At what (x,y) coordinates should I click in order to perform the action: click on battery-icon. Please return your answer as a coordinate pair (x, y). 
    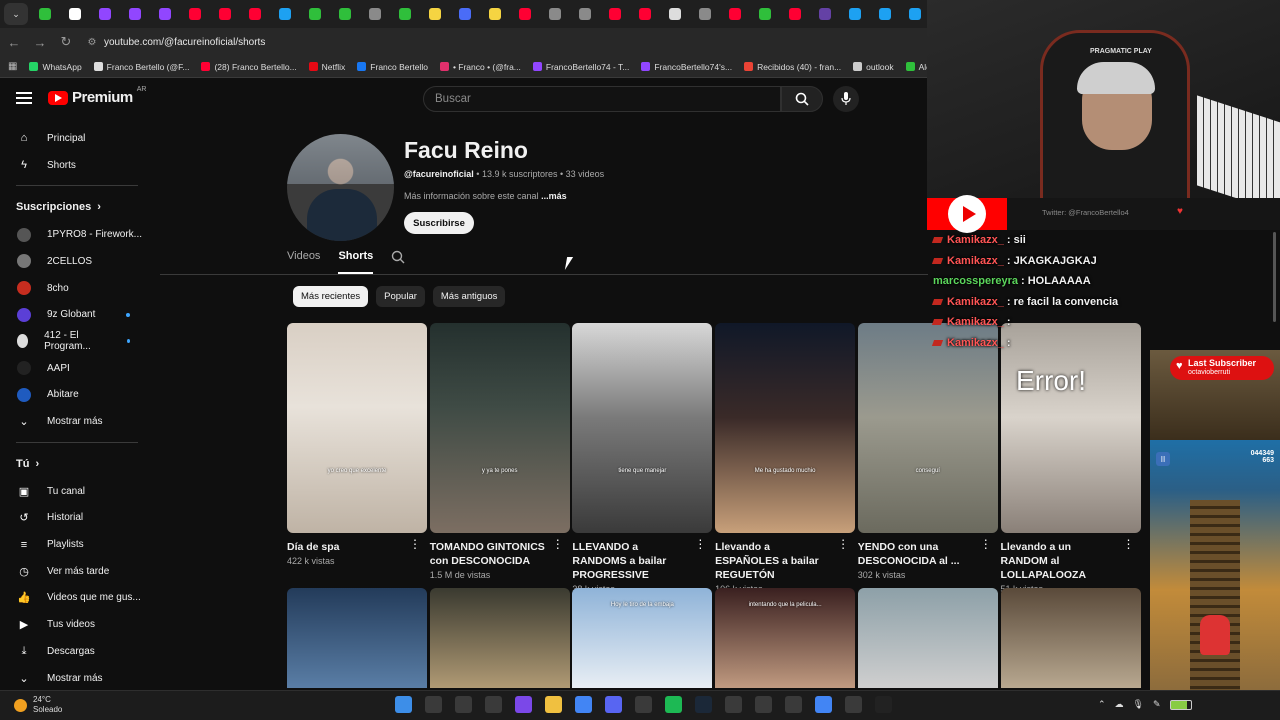
    Looking at the image, I should click on (1180, 704).